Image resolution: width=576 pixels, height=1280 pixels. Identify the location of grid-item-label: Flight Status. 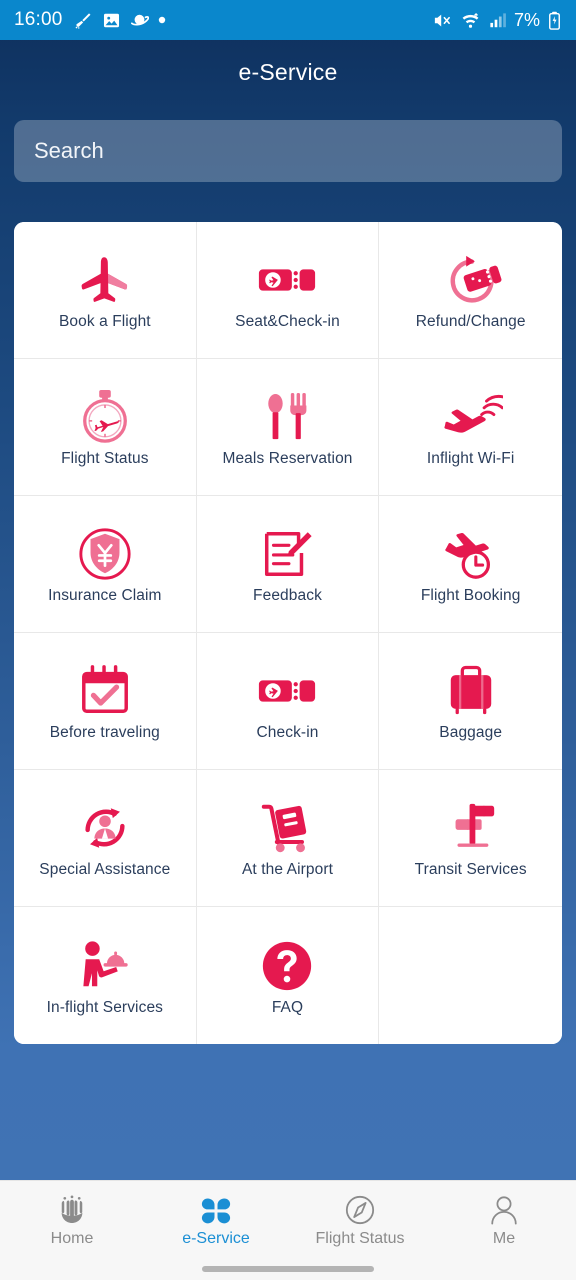
(105, 459).